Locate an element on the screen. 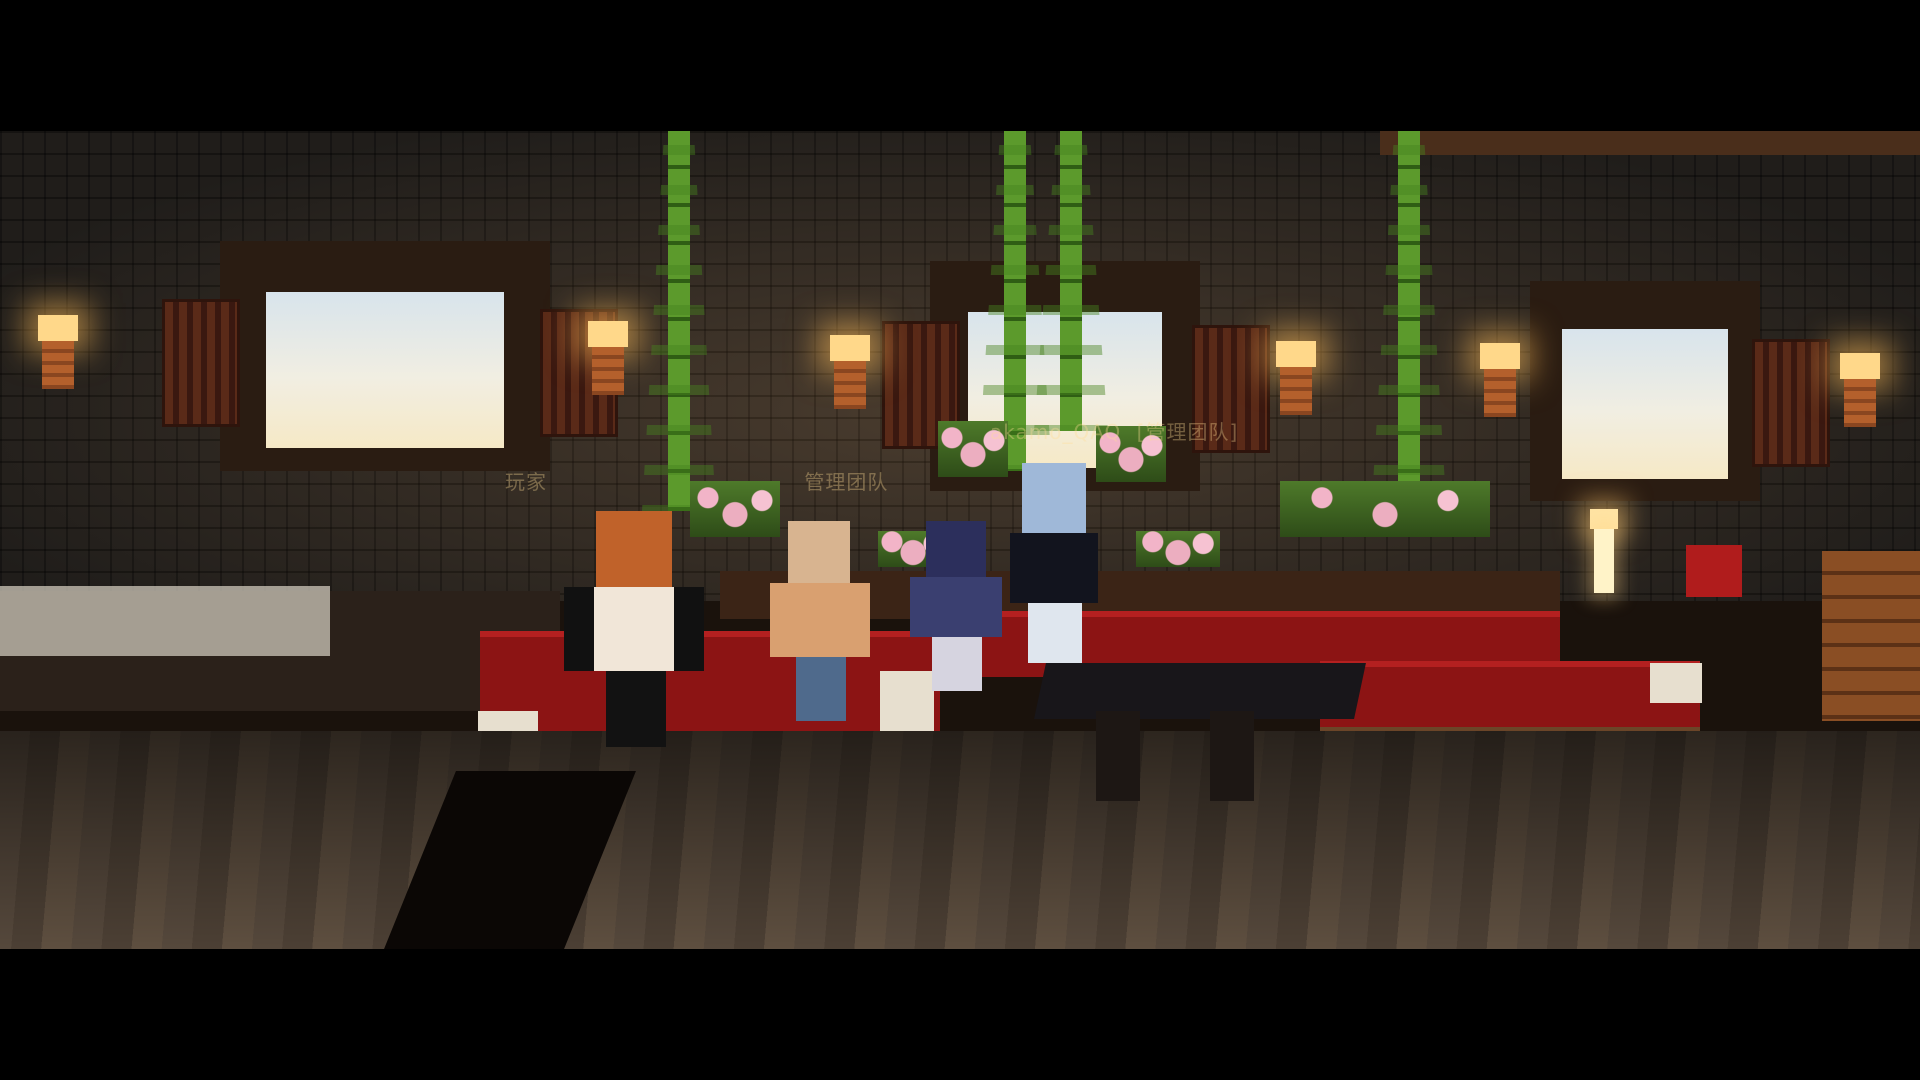  nametag-prefix: 玩家 is located at coordinates (526, 482).